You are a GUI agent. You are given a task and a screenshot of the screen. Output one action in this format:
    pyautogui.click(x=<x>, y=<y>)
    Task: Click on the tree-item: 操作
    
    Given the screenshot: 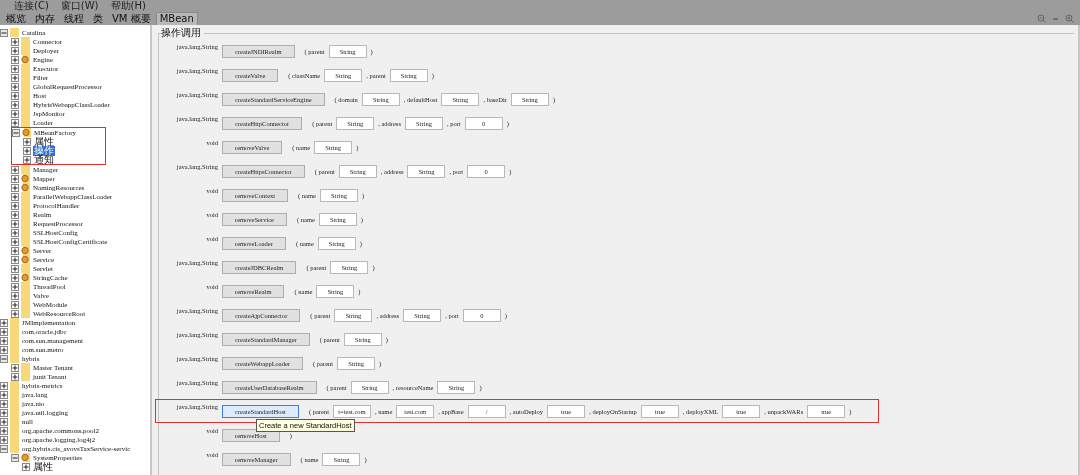 What is the action you would take?
    pyautogui.click(x=44, y=150)
    